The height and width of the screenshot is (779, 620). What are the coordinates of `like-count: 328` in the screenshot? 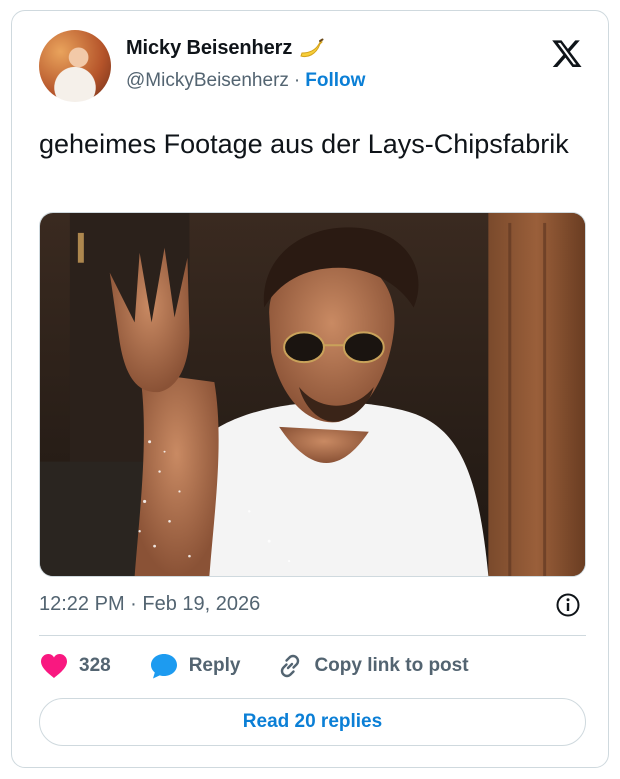 It's located at (95, 665).